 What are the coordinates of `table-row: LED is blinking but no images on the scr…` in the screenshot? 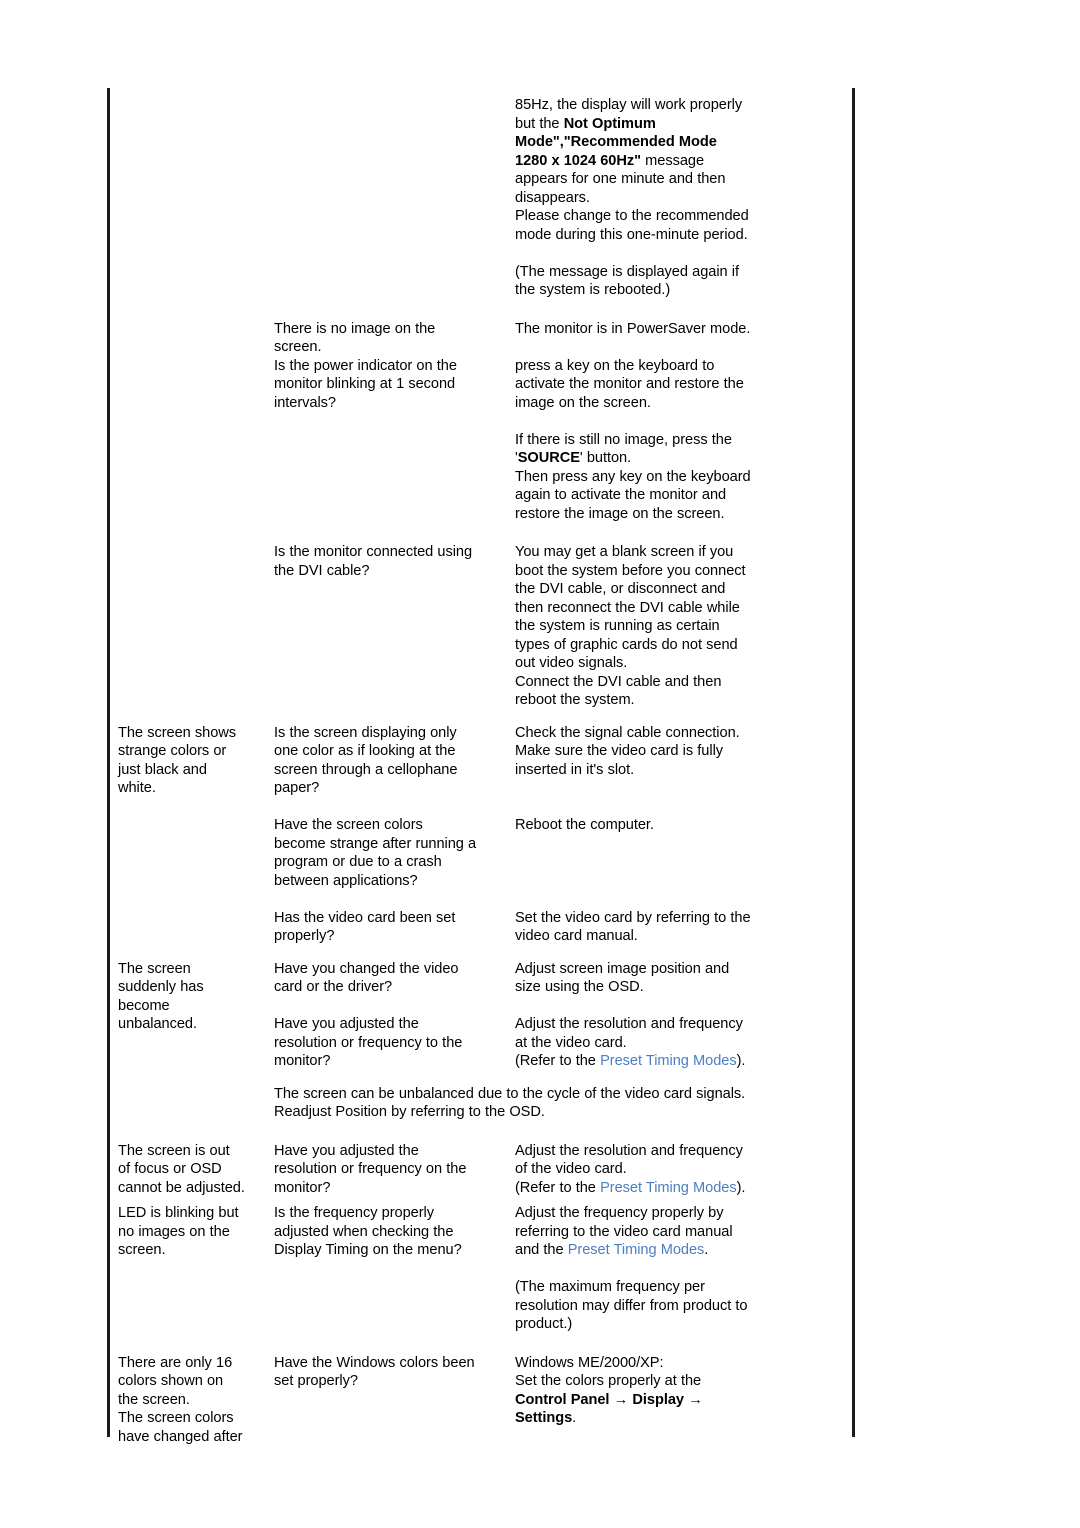 It's located at (478, 1269).